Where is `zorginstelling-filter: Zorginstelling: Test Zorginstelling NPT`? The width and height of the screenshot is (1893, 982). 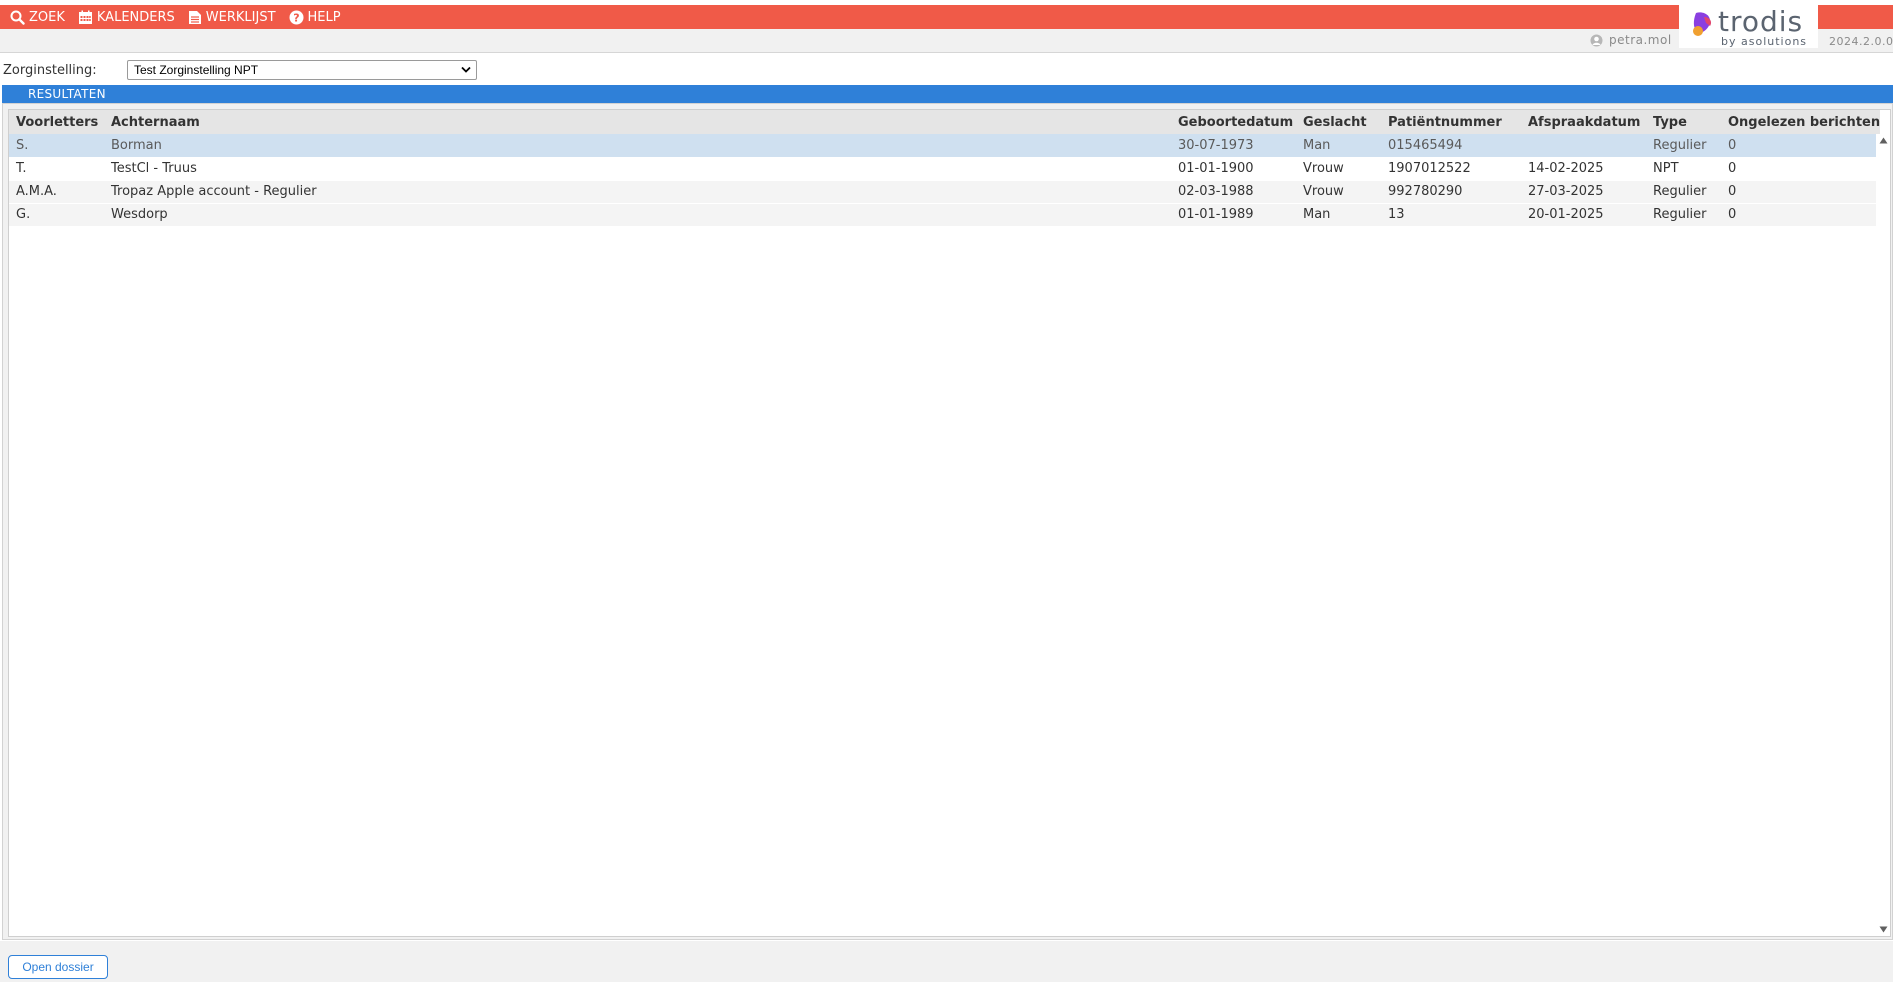 zorginstelling-filter: Zorginstelling: Test Zorginstelling NPT is located at coordinates (240, 70).